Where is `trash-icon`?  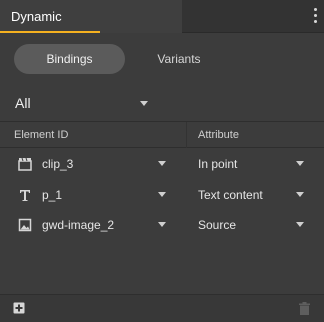 trash-icon is located at coordinates (304, 308).